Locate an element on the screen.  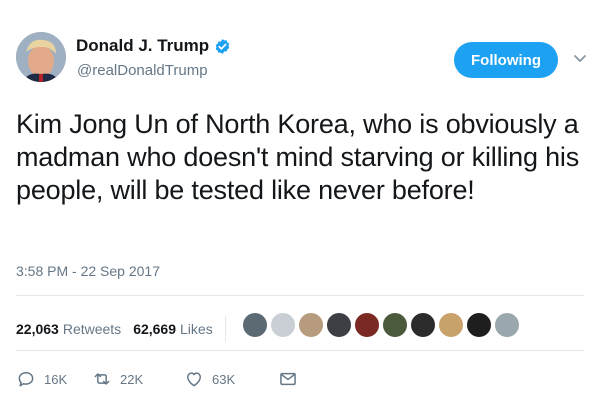
action-bar: 16K 22K 63K is located at coordinates (157, 379).